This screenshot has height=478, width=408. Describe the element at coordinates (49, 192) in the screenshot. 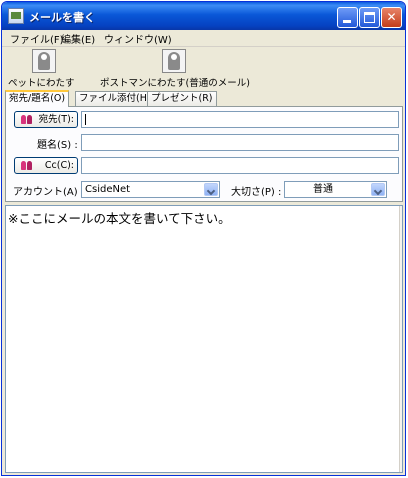

I see `account-label: アカウント(A) :` at that location.